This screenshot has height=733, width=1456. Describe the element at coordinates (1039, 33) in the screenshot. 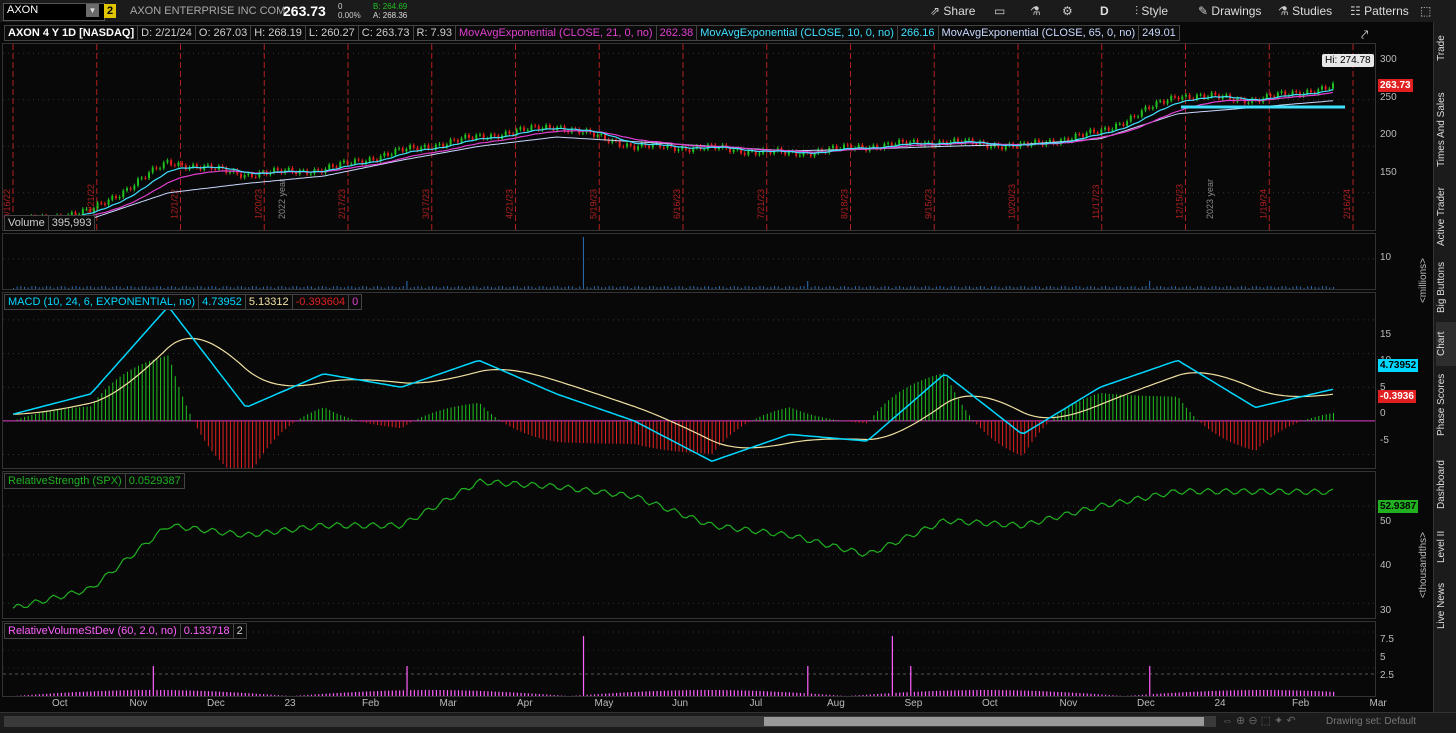

I see `ema65-label: MovAvgExponential (CLOSE, 65, 0, no)` at that location.